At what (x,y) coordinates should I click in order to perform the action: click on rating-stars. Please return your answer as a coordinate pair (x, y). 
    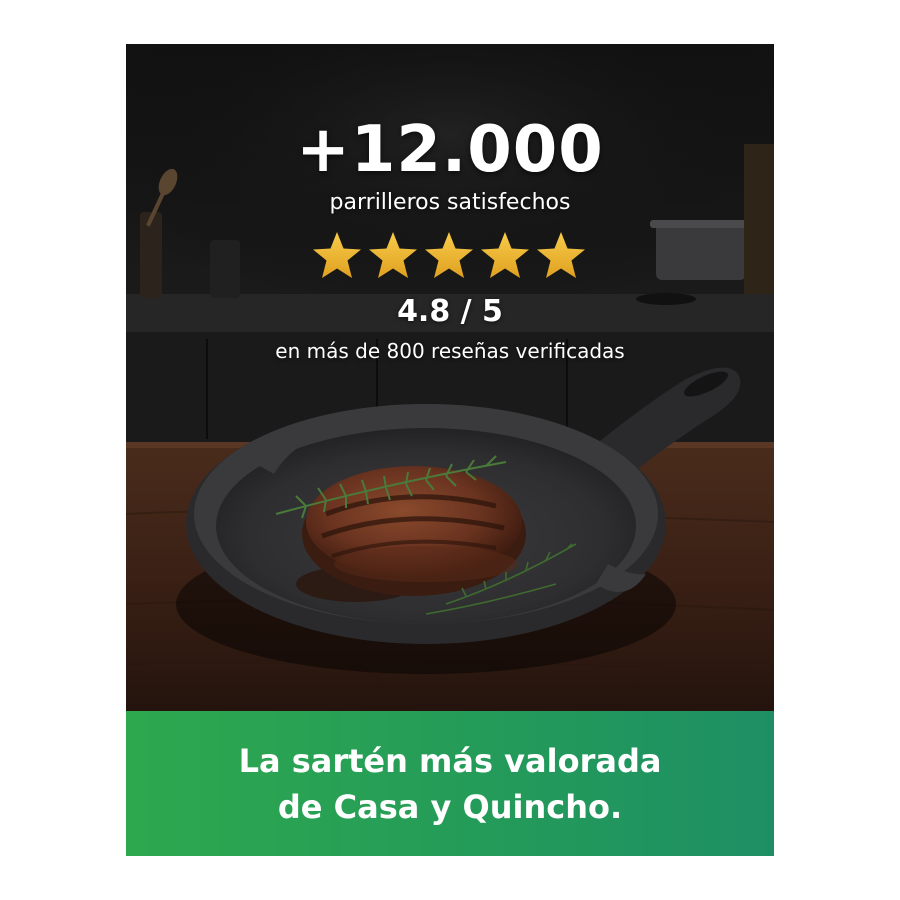
    Looking at the image, I should click on (449, 255).